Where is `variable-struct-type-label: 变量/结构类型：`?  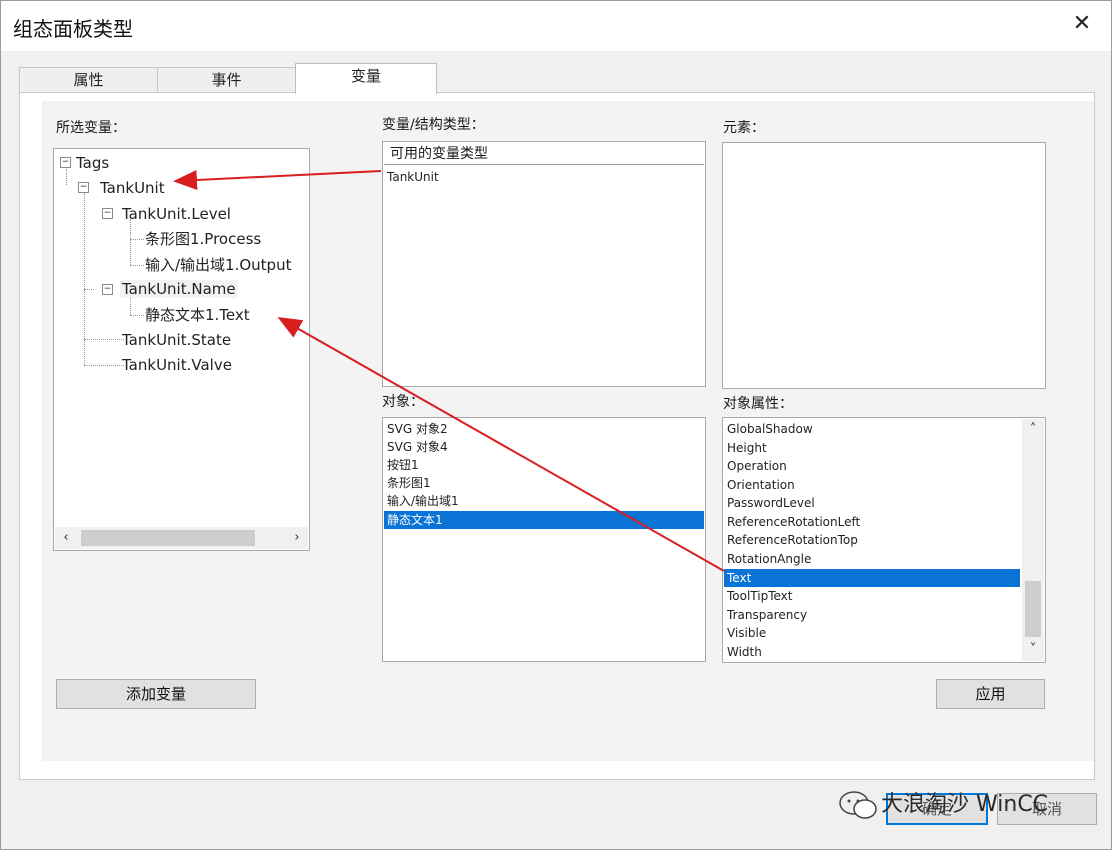
variable-struct-type-label: 变量/结构类型： is located at coordinates (433, 125).